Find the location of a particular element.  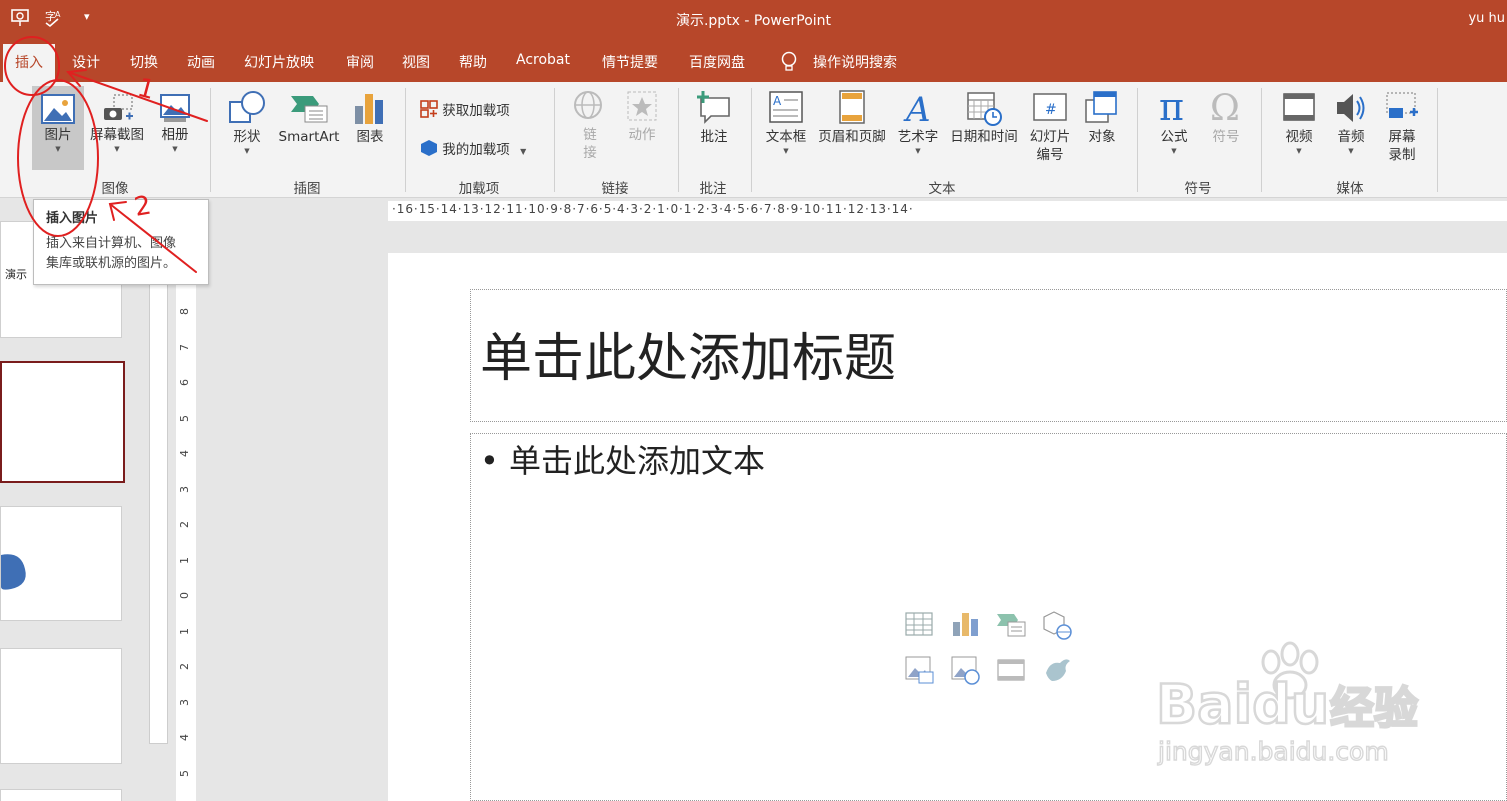

vertical-ruler-mark: 7 is located at coordinates (184, 347).